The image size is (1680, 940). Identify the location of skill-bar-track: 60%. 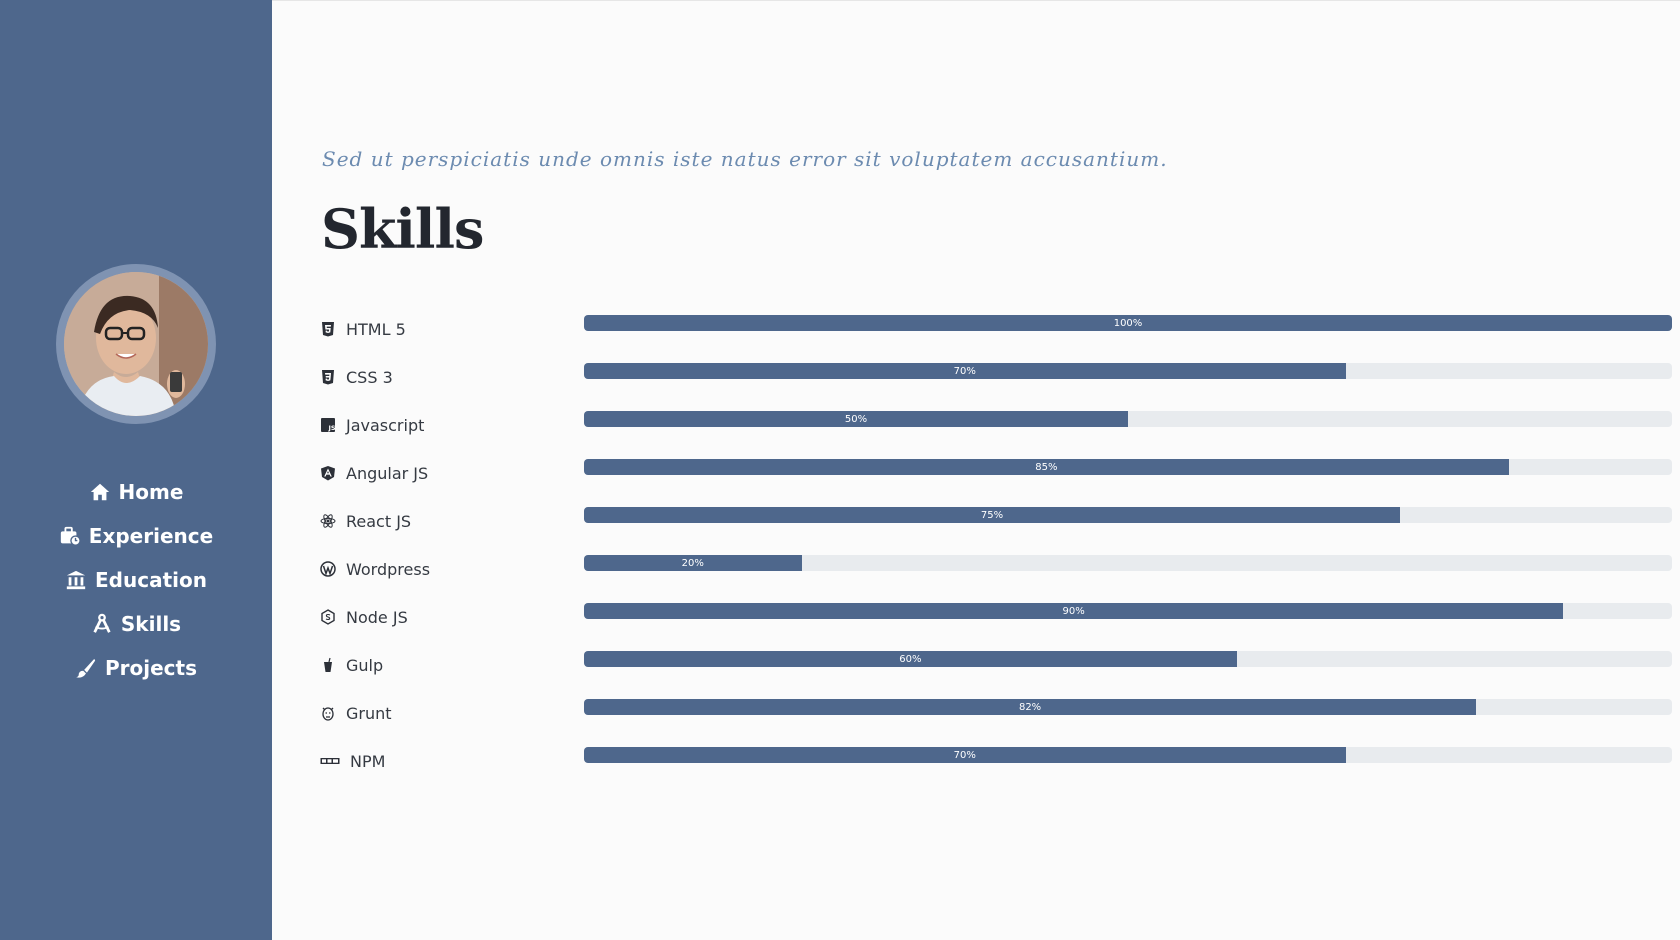
(1128, 659).